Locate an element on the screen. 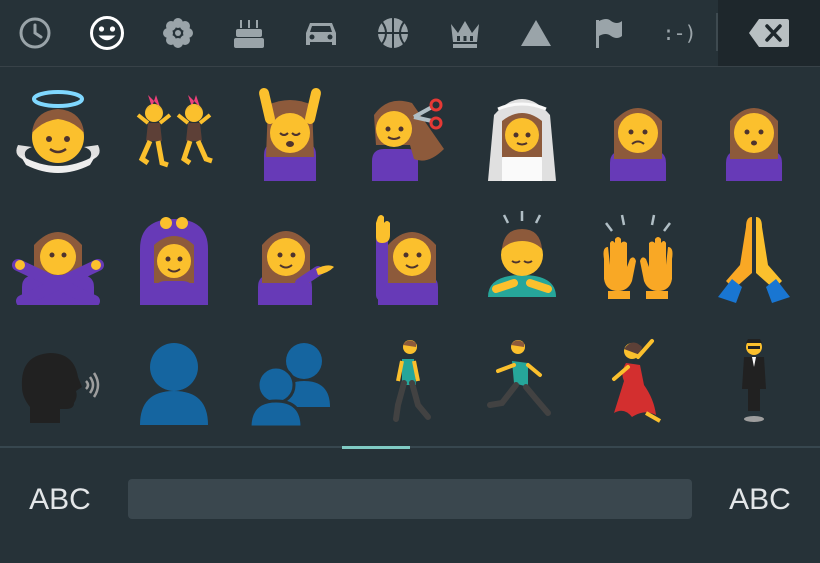 The width and height of the screenshot is (820, 563). backspace-icon is located at coordinates (769, 33).